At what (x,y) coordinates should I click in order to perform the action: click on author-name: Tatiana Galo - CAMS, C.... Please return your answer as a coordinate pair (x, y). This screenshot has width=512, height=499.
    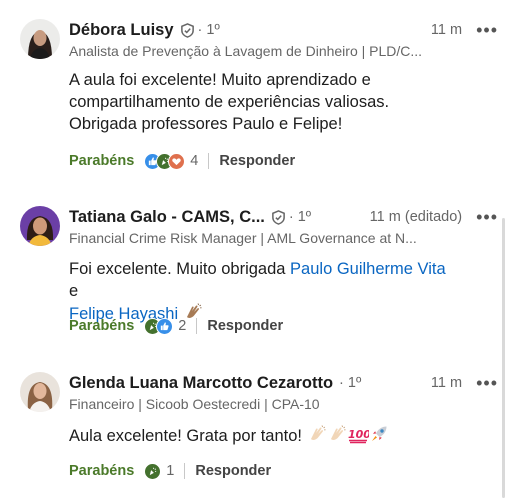
    Looking at the image, I should click on (167, 217).